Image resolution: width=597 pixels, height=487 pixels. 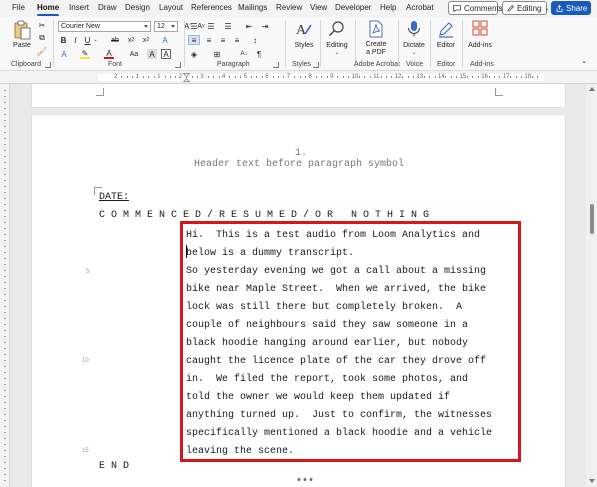 What do you see at coordinates (63, 40) in the screenshot?
I see `bold-icon: B` at bounding box center [63, 40].